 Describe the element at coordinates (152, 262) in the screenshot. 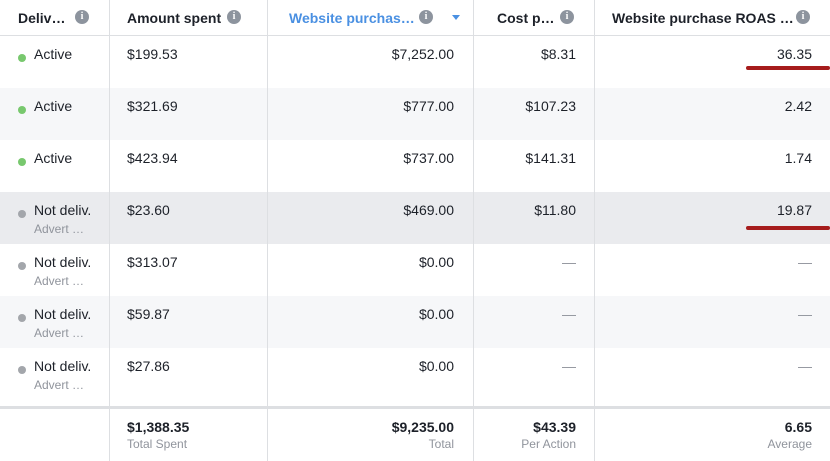

I see `amount-spent-value: $313.07` at that location.